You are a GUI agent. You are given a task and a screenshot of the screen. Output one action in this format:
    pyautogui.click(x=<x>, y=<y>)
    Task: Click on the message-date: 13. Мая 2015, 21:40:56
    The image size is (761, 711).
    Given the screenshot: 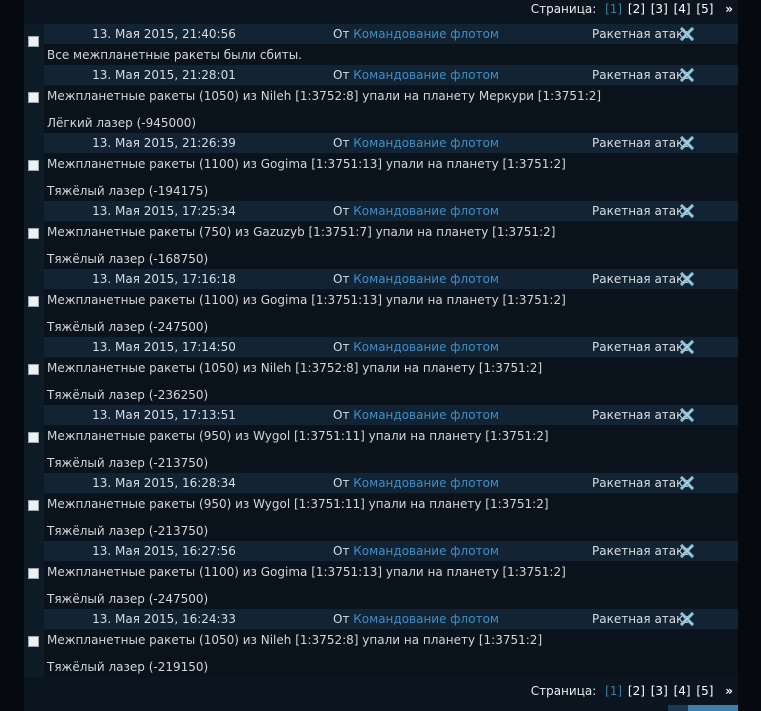 What is the action you would take?
    pyautogui.click(x=164, y=34)
    